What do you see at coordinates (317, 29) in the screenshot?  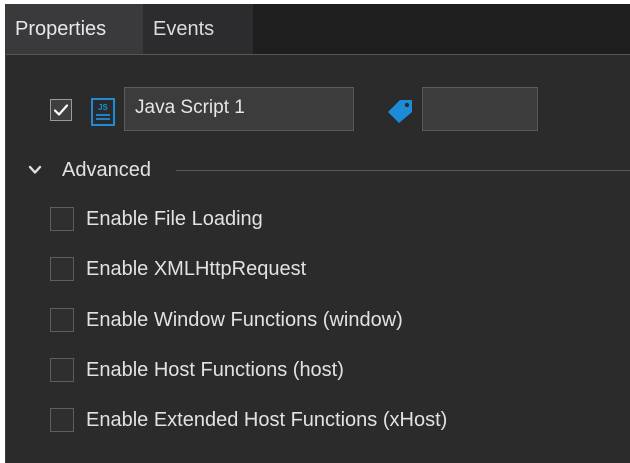 I see `tab-bar: Properties Events` at bounding box center [317, 29].